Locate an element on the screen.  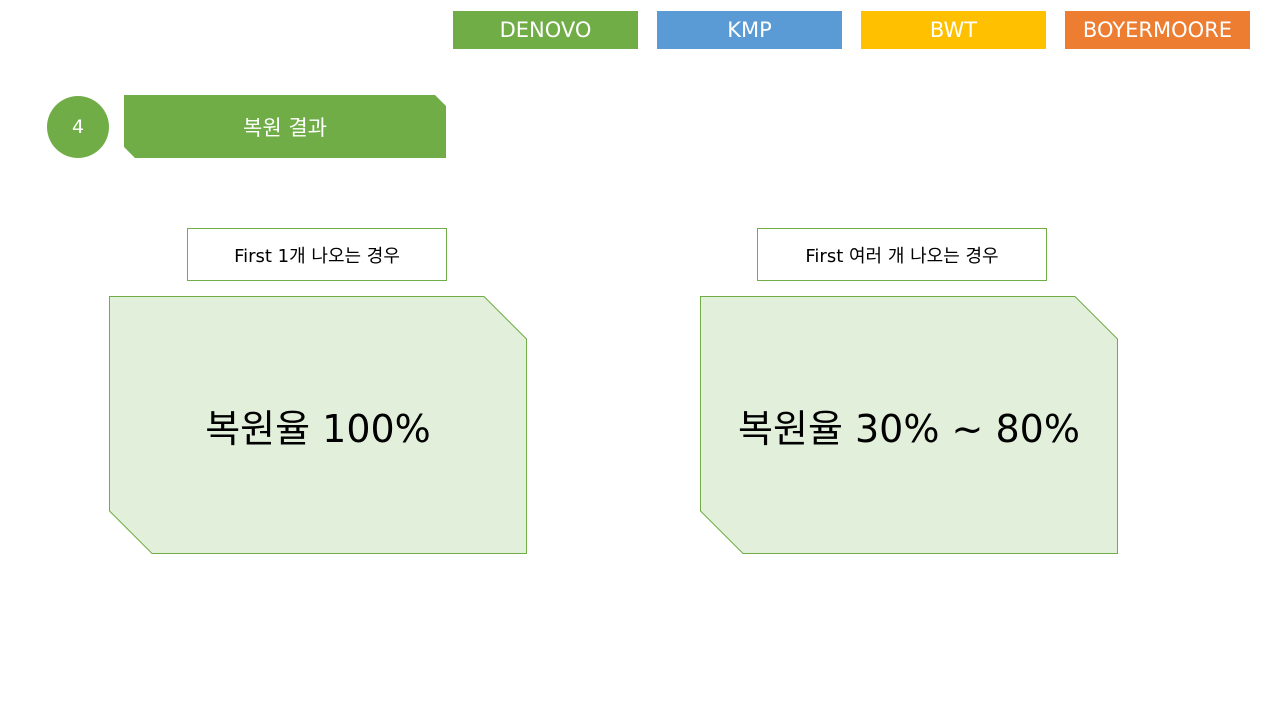
tag-bwt: BWT is located at coordinates (953, 30).